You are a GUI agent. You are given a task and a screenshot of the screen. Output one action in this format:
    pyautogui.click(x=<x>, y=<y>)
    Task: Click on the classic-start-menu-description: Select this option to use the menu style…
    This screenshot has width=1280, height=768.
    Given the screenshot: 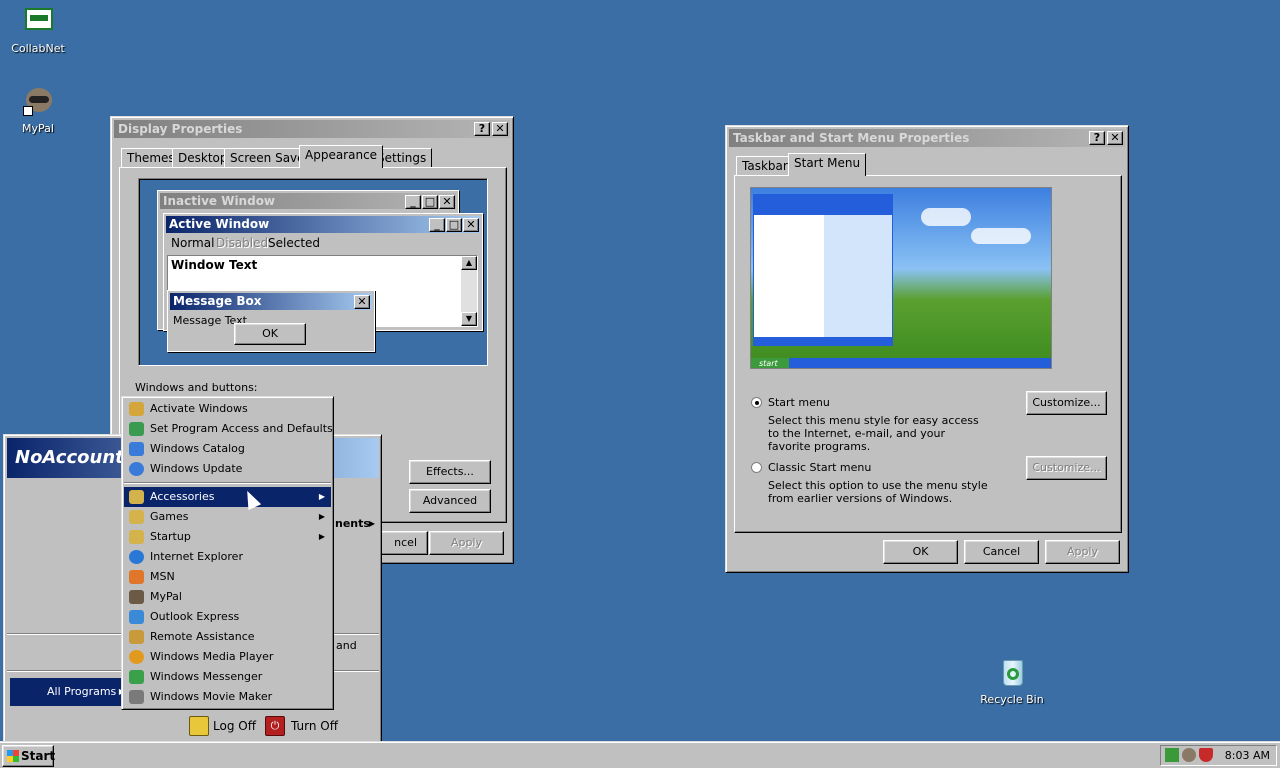 What is the action you would take?
    pyautogui.click(x=878, y=492)
    